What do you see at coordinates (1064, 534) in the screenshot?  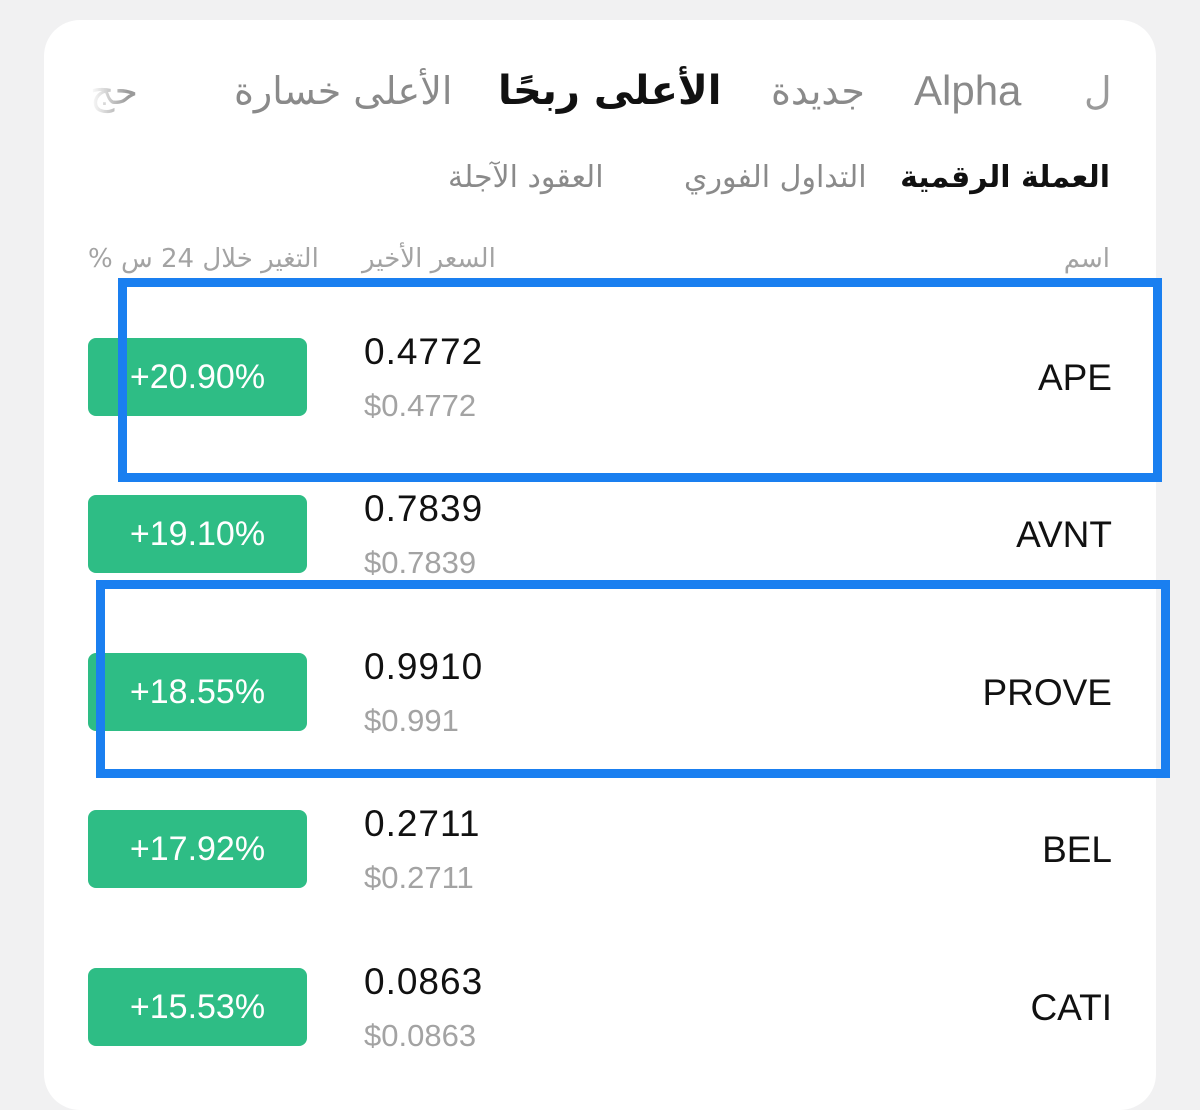 I see `coin-symbol: AVNT` at bounding box center [1064, 534].